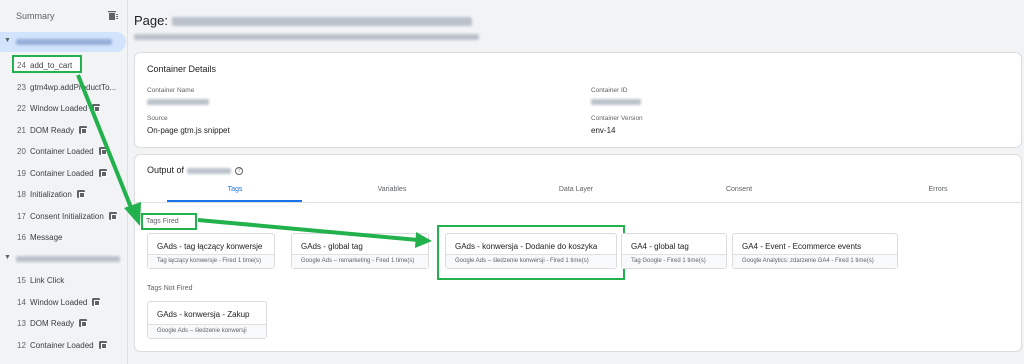 The height and width of the screenshot is (364, 1024). What do you see at coordinates (171, 90) in the screenshot?
I see `container-name-label: Container Name` at bounding box center [171, 90].